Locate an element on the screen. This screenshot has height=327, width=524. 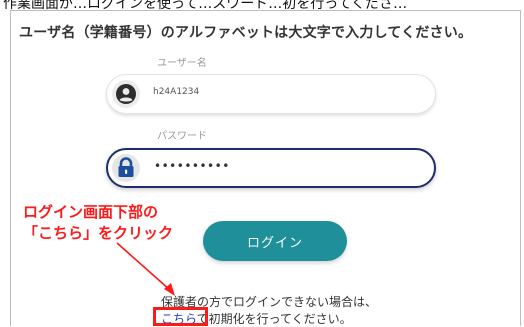
user-circle-icon is located at coordinates (126, 94).